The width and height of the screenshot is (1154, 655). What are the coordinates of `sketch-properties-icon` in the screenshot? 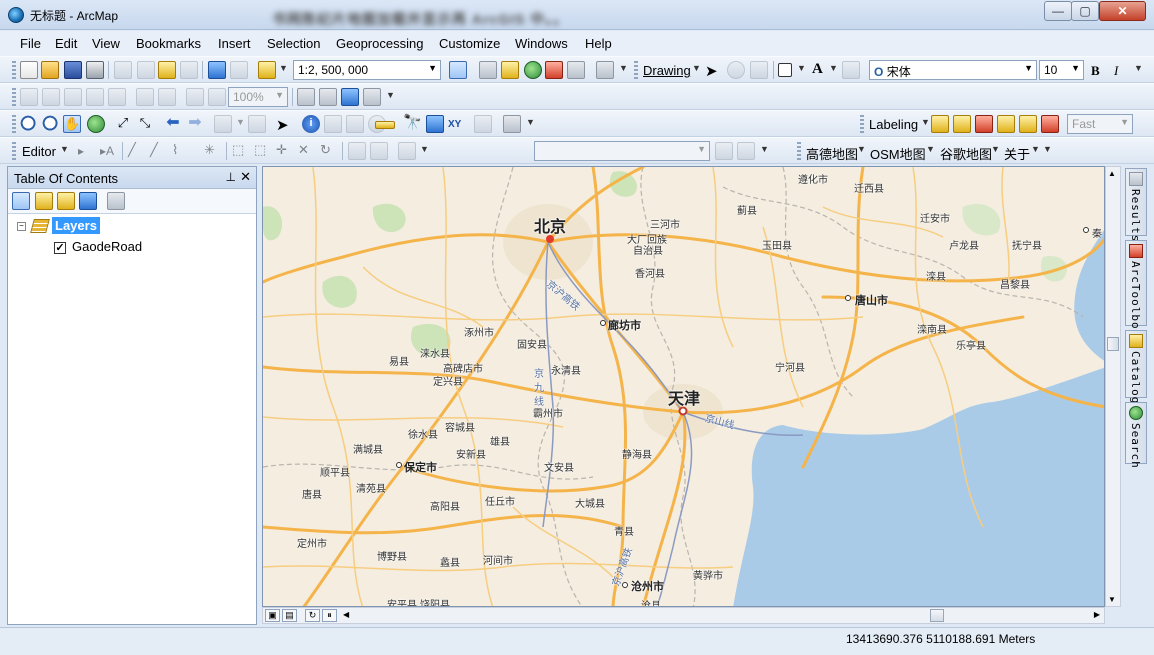 It's located at (379, 151).